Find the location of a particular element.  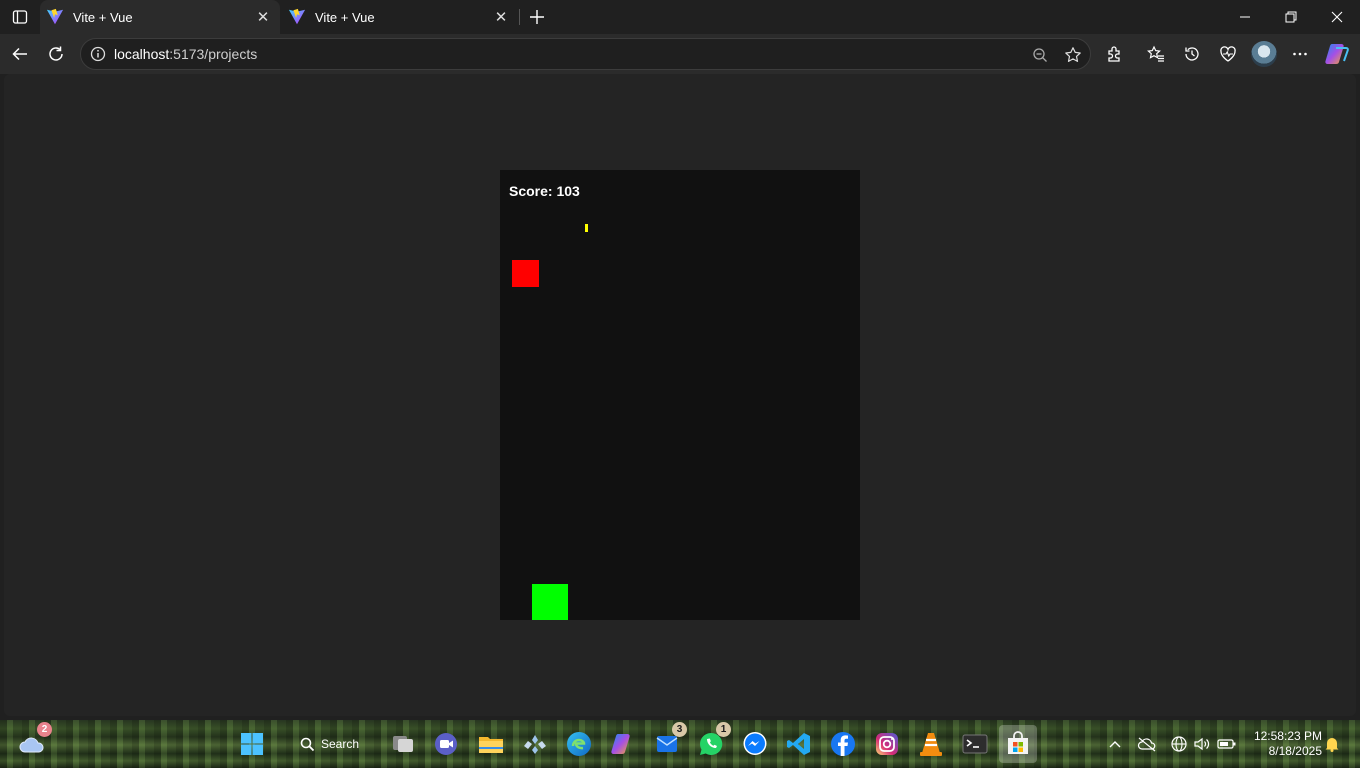

instagram-icon is located at coordinates (887, 744).